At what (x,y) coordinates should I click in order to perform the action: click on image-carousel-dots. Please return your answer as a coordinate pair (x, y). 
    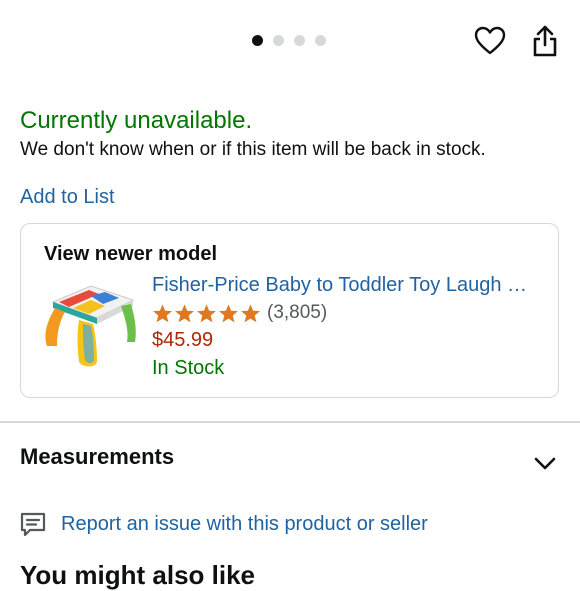
    Looking at the image, I should click on (289, 40).